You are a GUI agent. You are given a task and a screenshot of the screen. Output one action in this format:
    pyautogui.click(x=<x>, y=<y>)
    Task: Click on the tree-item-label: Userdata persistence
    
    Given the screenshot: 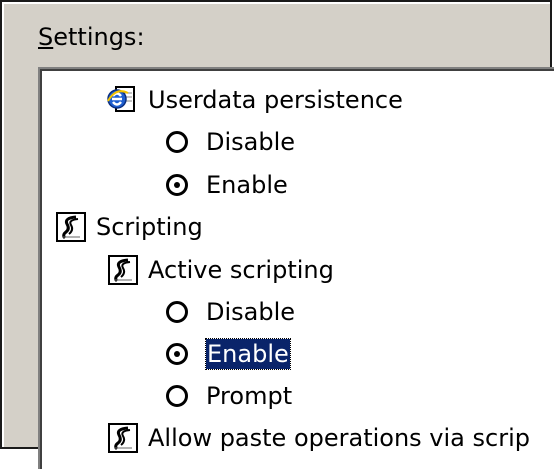 What is the action you would take?
    pyautogui.click(x=275, y=100)
    